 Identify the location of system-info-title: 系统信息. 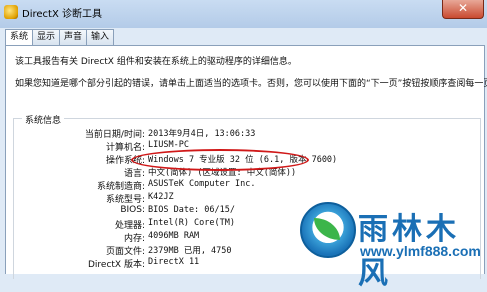
(43, 119).